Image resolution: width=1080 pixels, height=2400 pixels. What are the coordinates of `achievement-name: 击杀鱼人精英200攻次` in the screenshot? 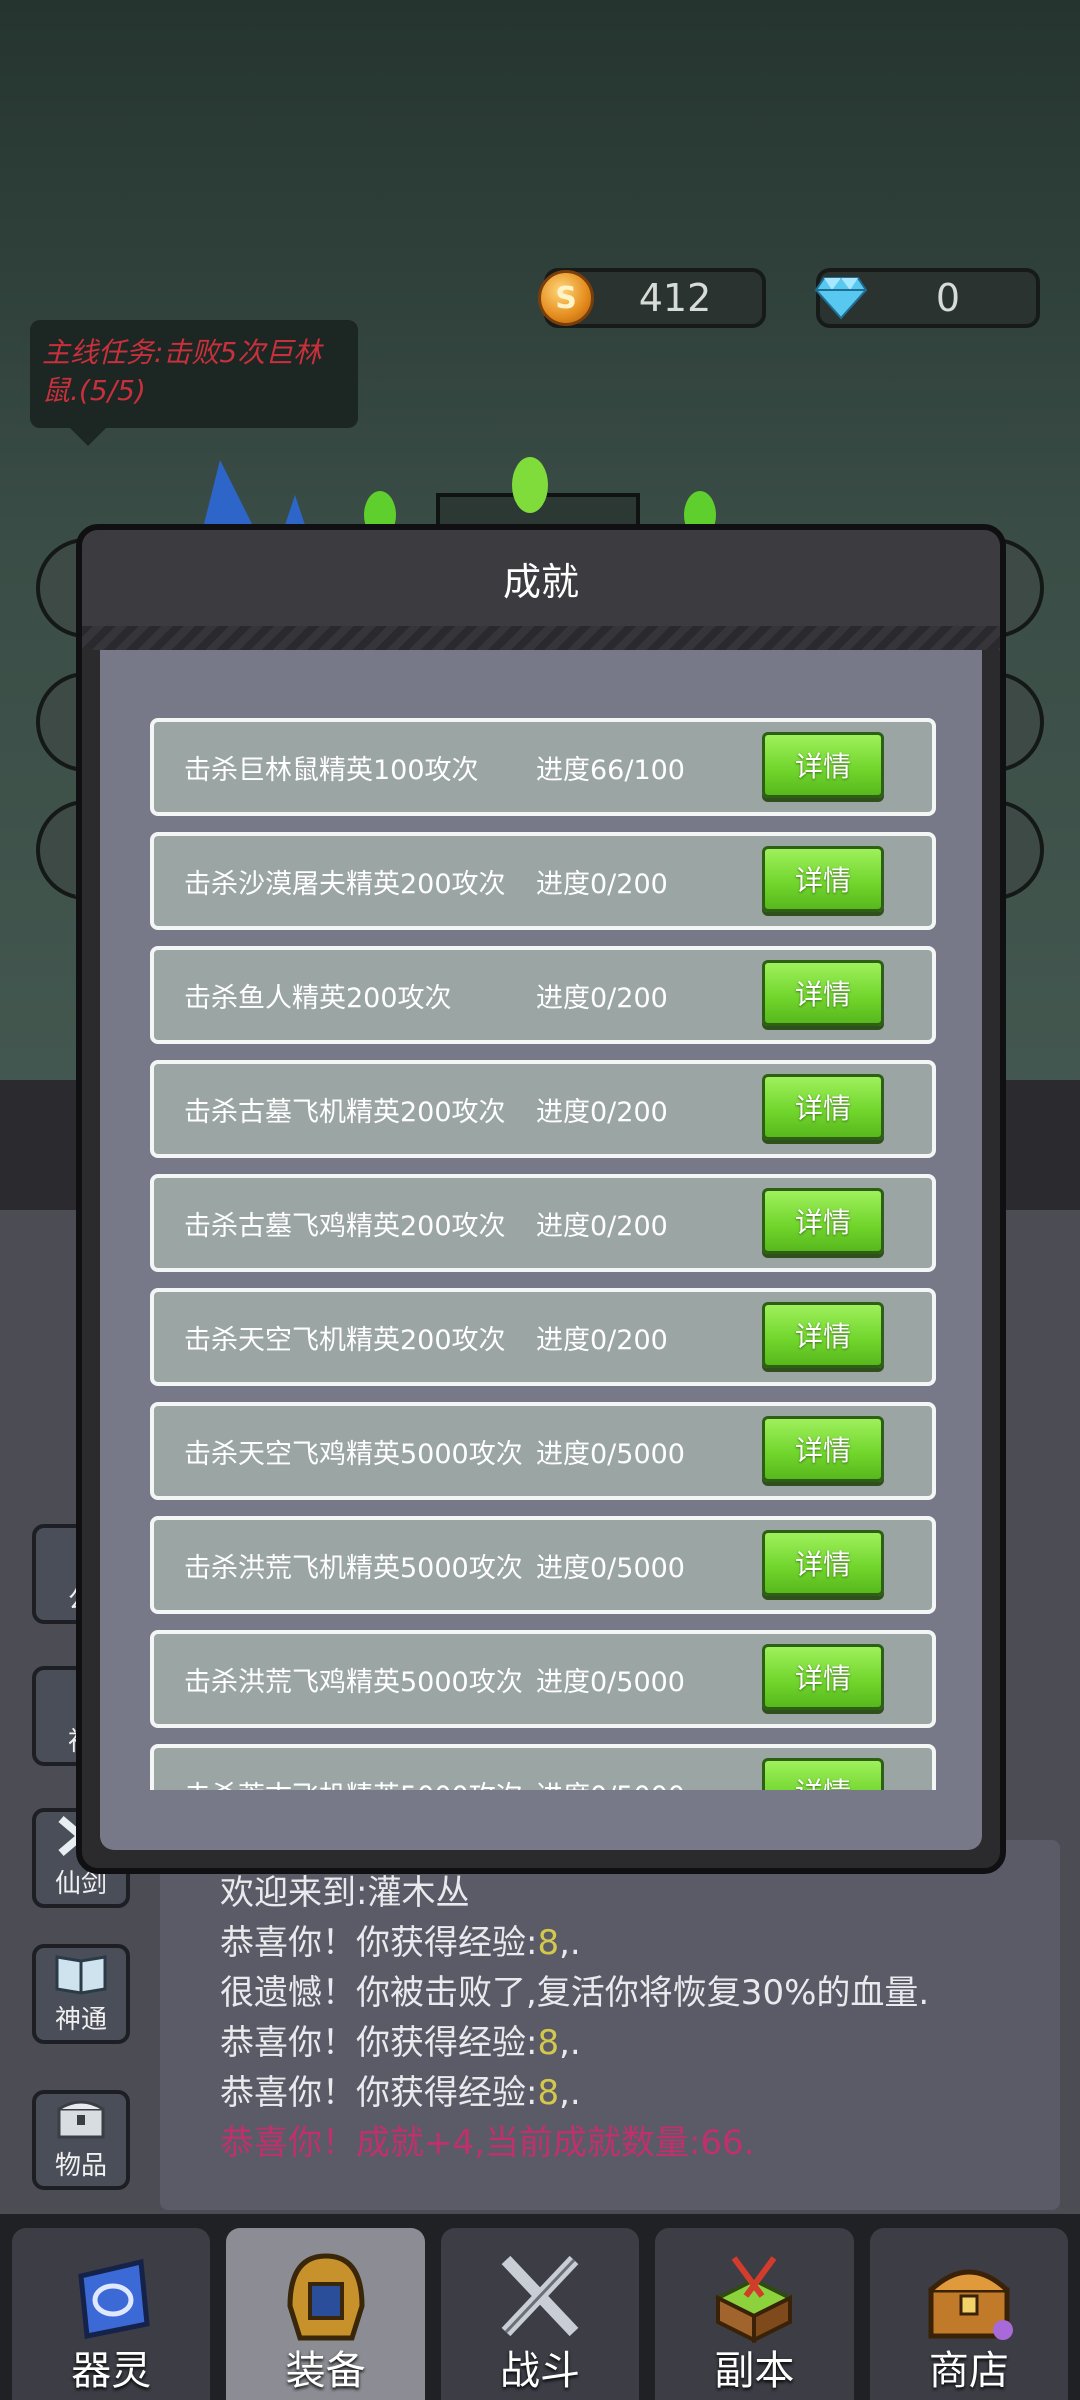 It's located at (318, 998).